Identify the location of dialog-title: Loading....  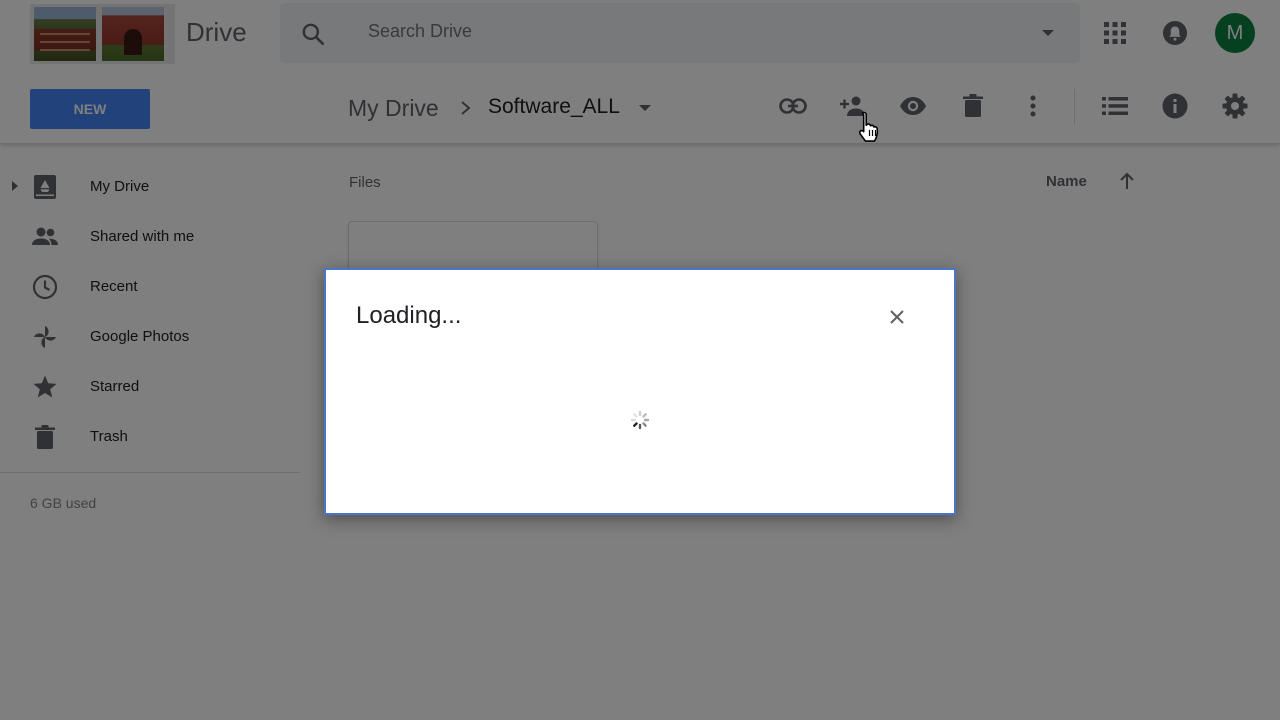
(409, 315).